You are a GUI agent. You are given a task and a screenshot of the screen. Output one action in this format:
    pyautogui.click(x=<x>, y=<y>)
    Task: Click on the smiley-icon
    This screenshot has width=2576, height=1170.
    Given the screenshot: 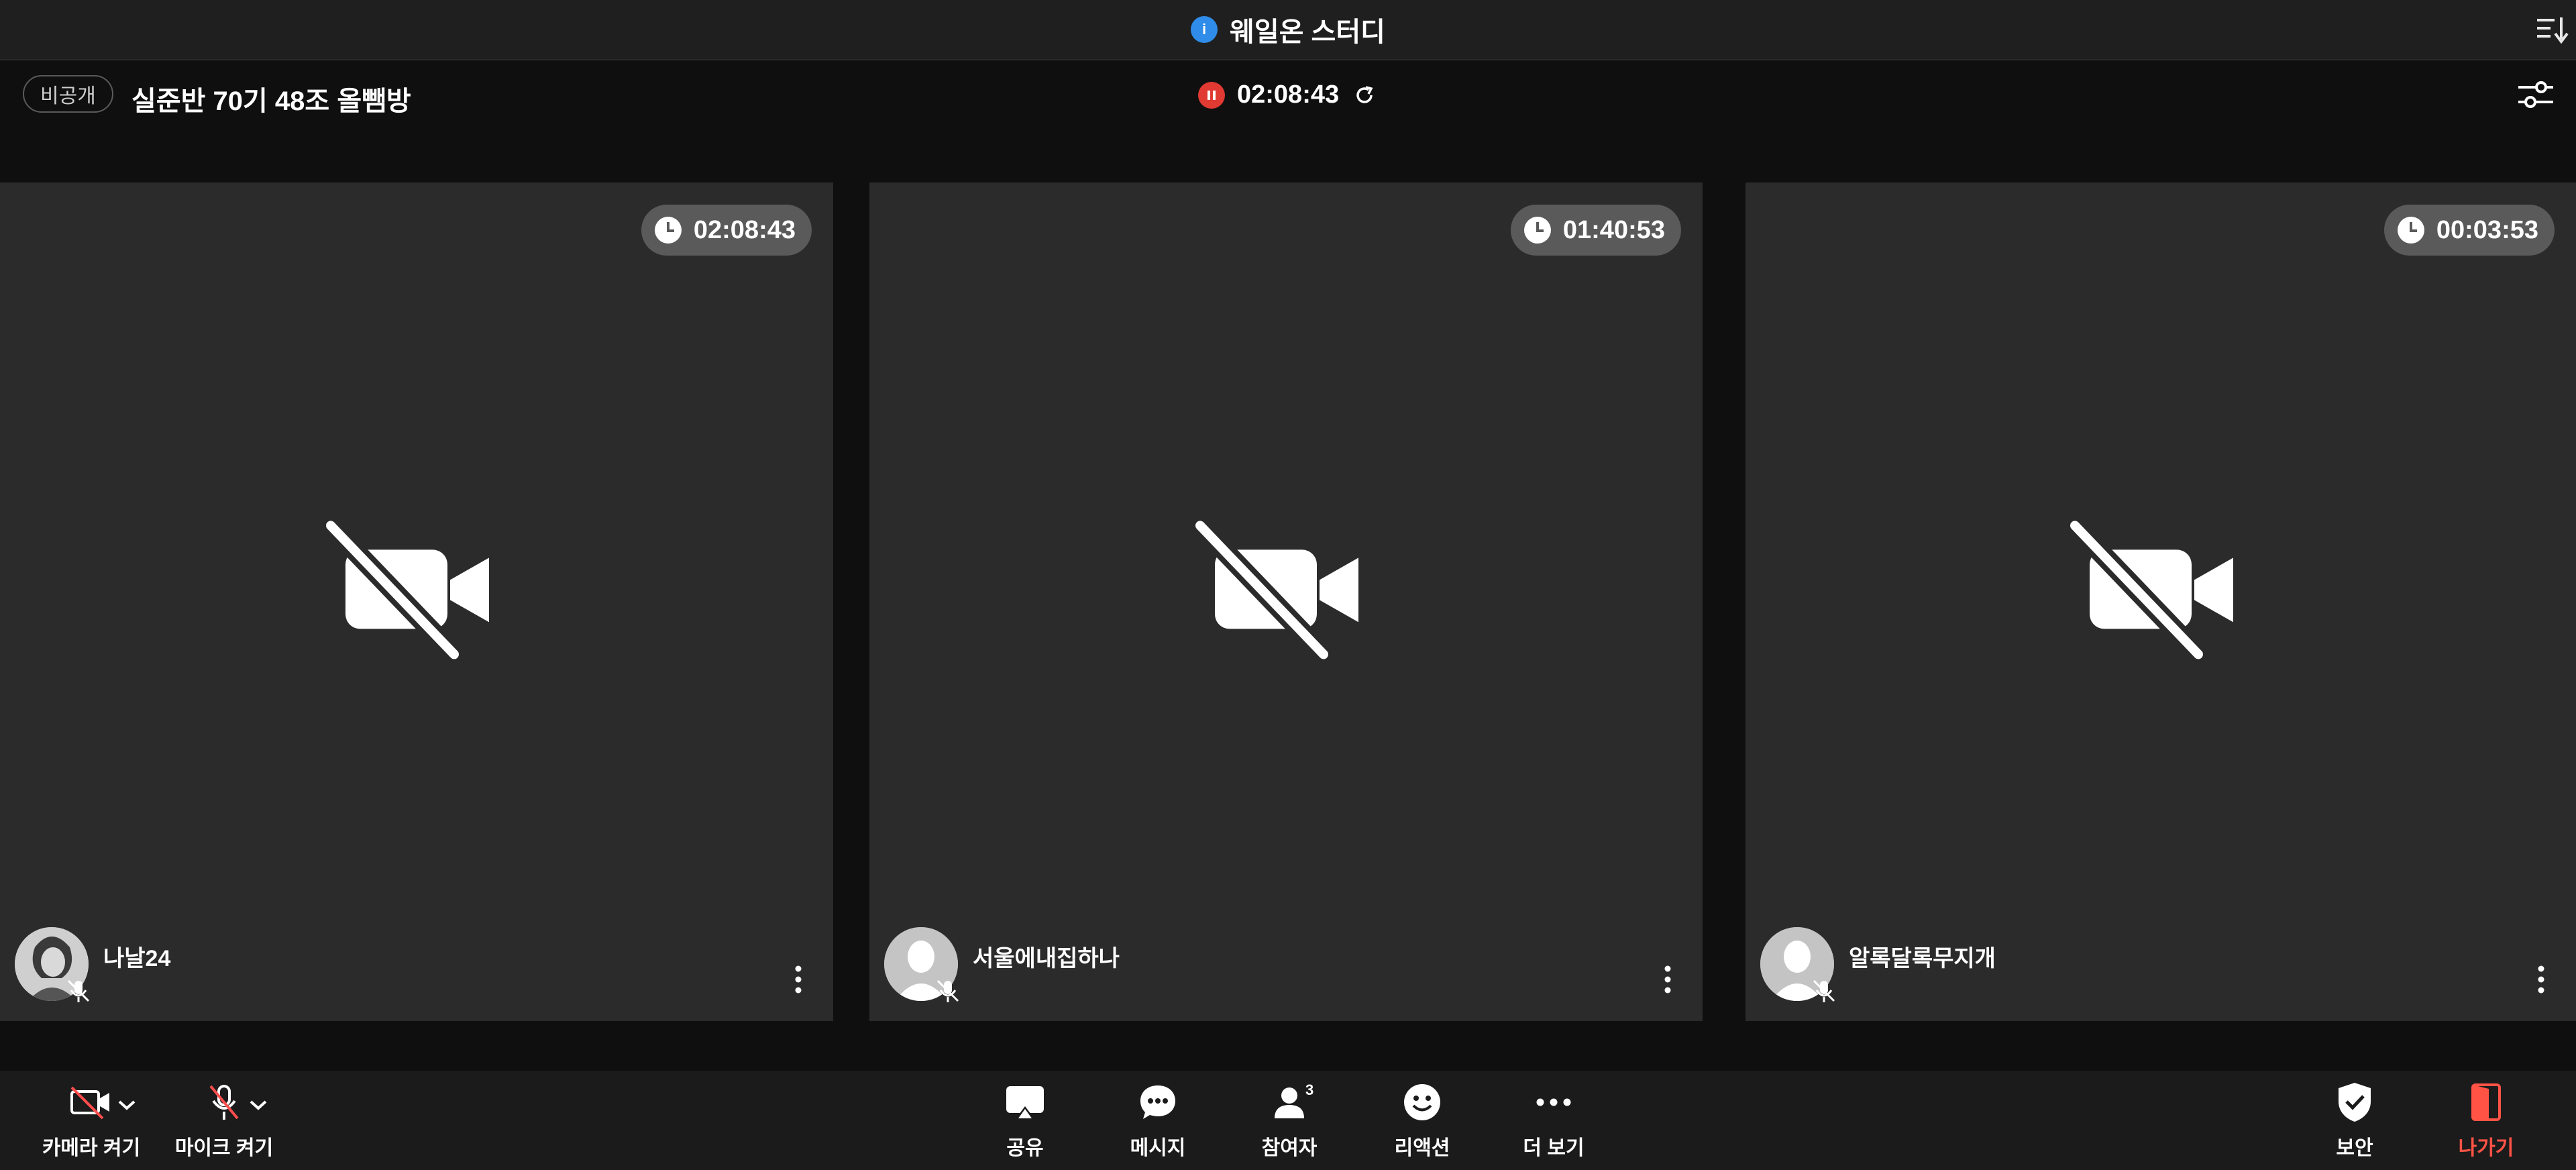 What is the action you would take?
    pyautogui.click(x=1422, y=1102)
    